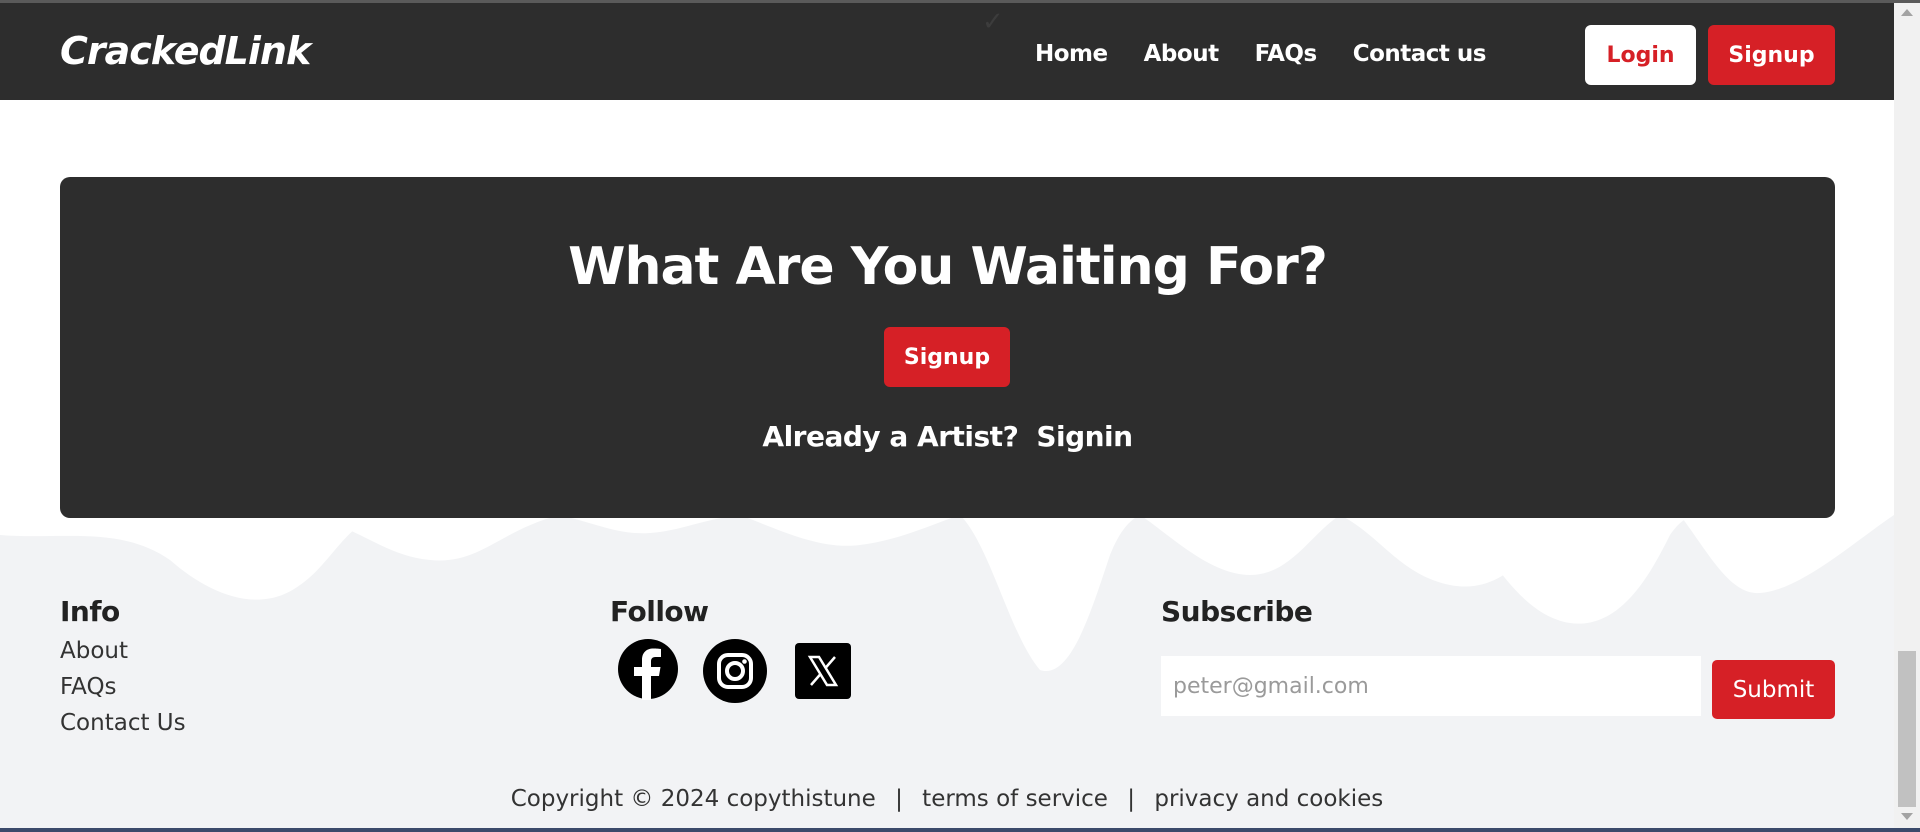 The width and height of the screenshot is (1920, 832). What do you see at coordinates (960, 830) in the screenshot?
I see `window-bottom-border` at bounding box center [960, 830].